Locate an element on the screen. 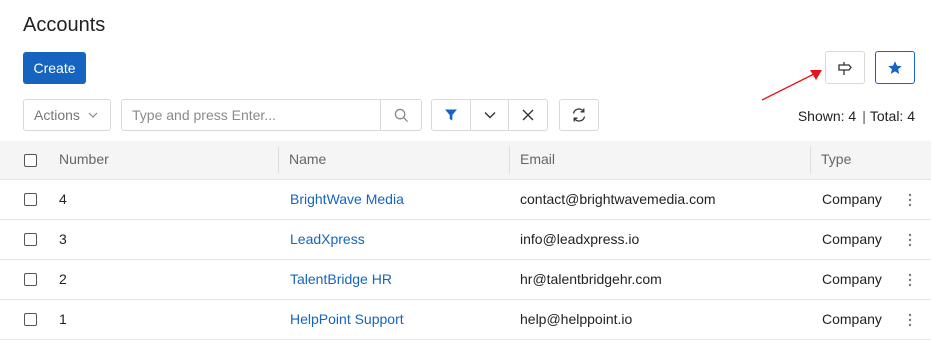 The image size is (931, 340). star-icon is located at coordinates (895, 67).